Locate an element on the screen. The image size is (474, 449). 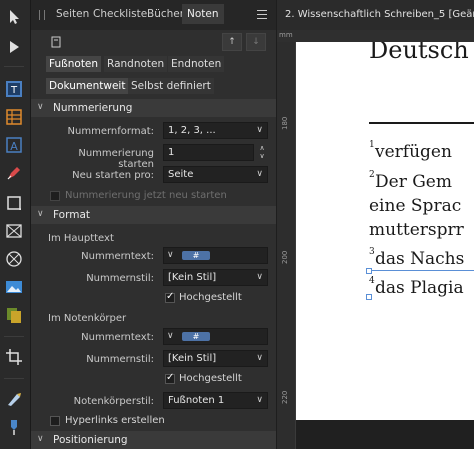
pasteboard is located at coordinates (385, 434).